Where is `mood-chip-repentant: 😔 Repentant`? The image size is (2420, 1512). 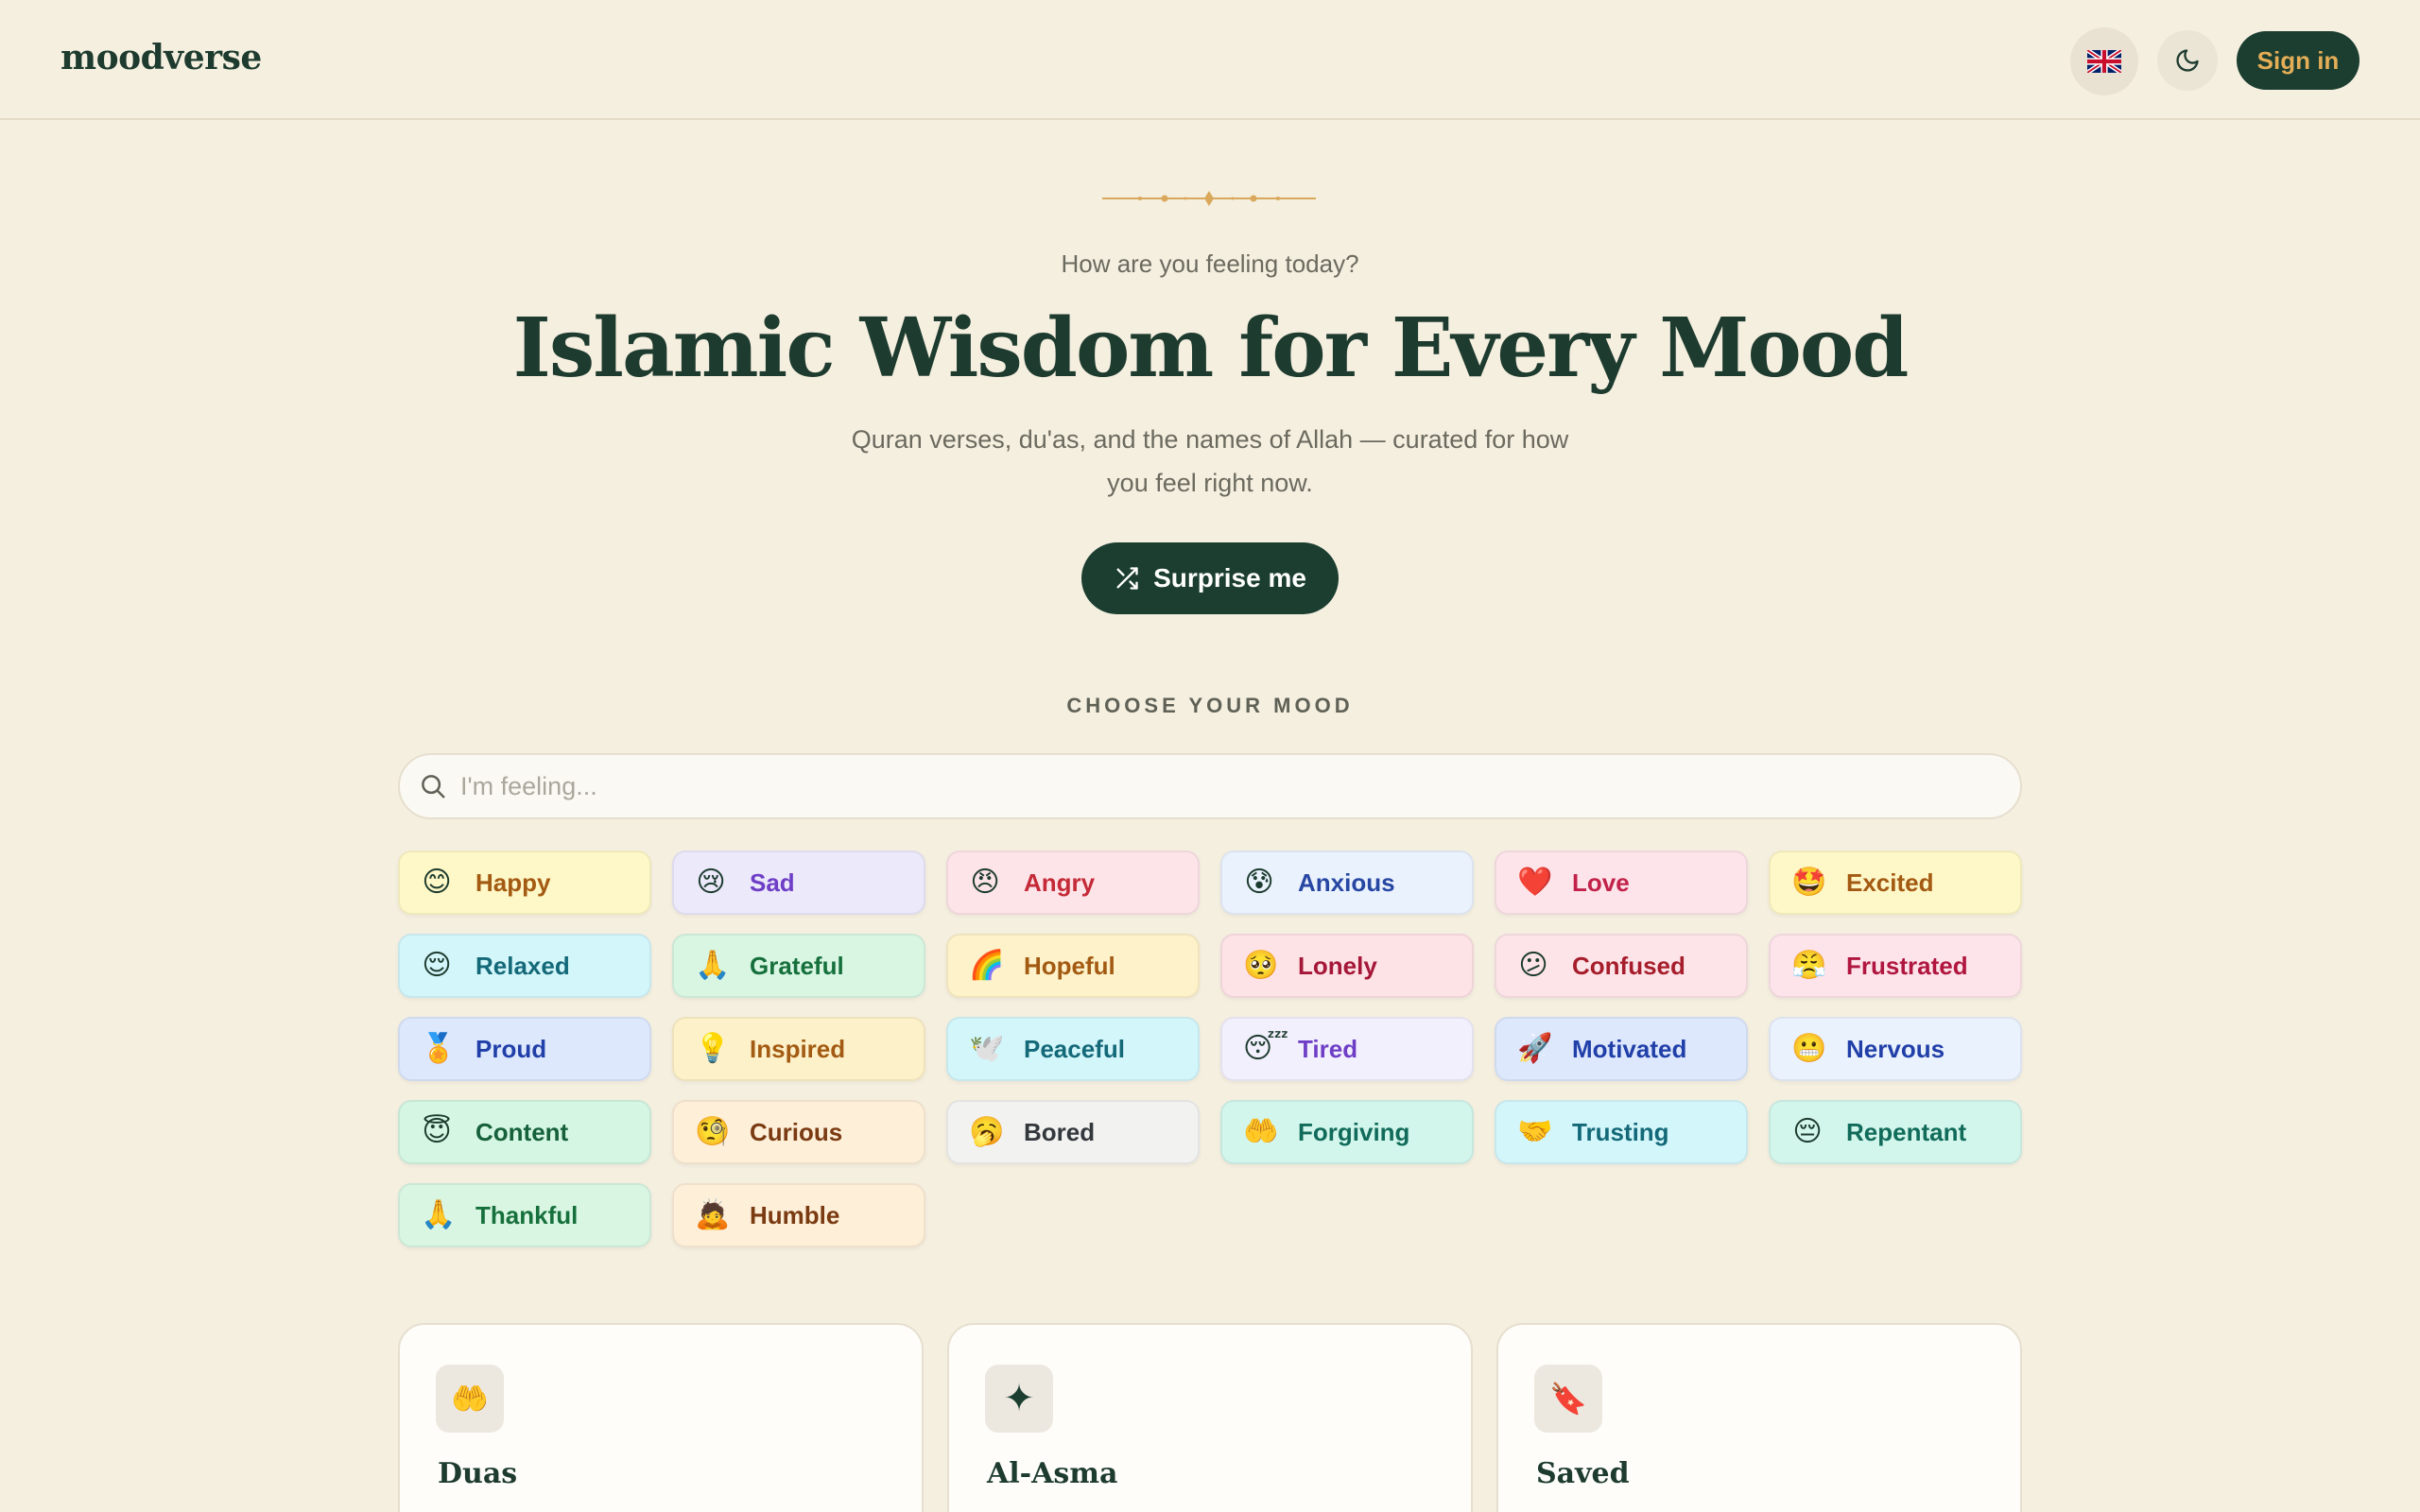
mood-chip-repentant: 😔 Repentant is located at coordinates (1895, 1132).